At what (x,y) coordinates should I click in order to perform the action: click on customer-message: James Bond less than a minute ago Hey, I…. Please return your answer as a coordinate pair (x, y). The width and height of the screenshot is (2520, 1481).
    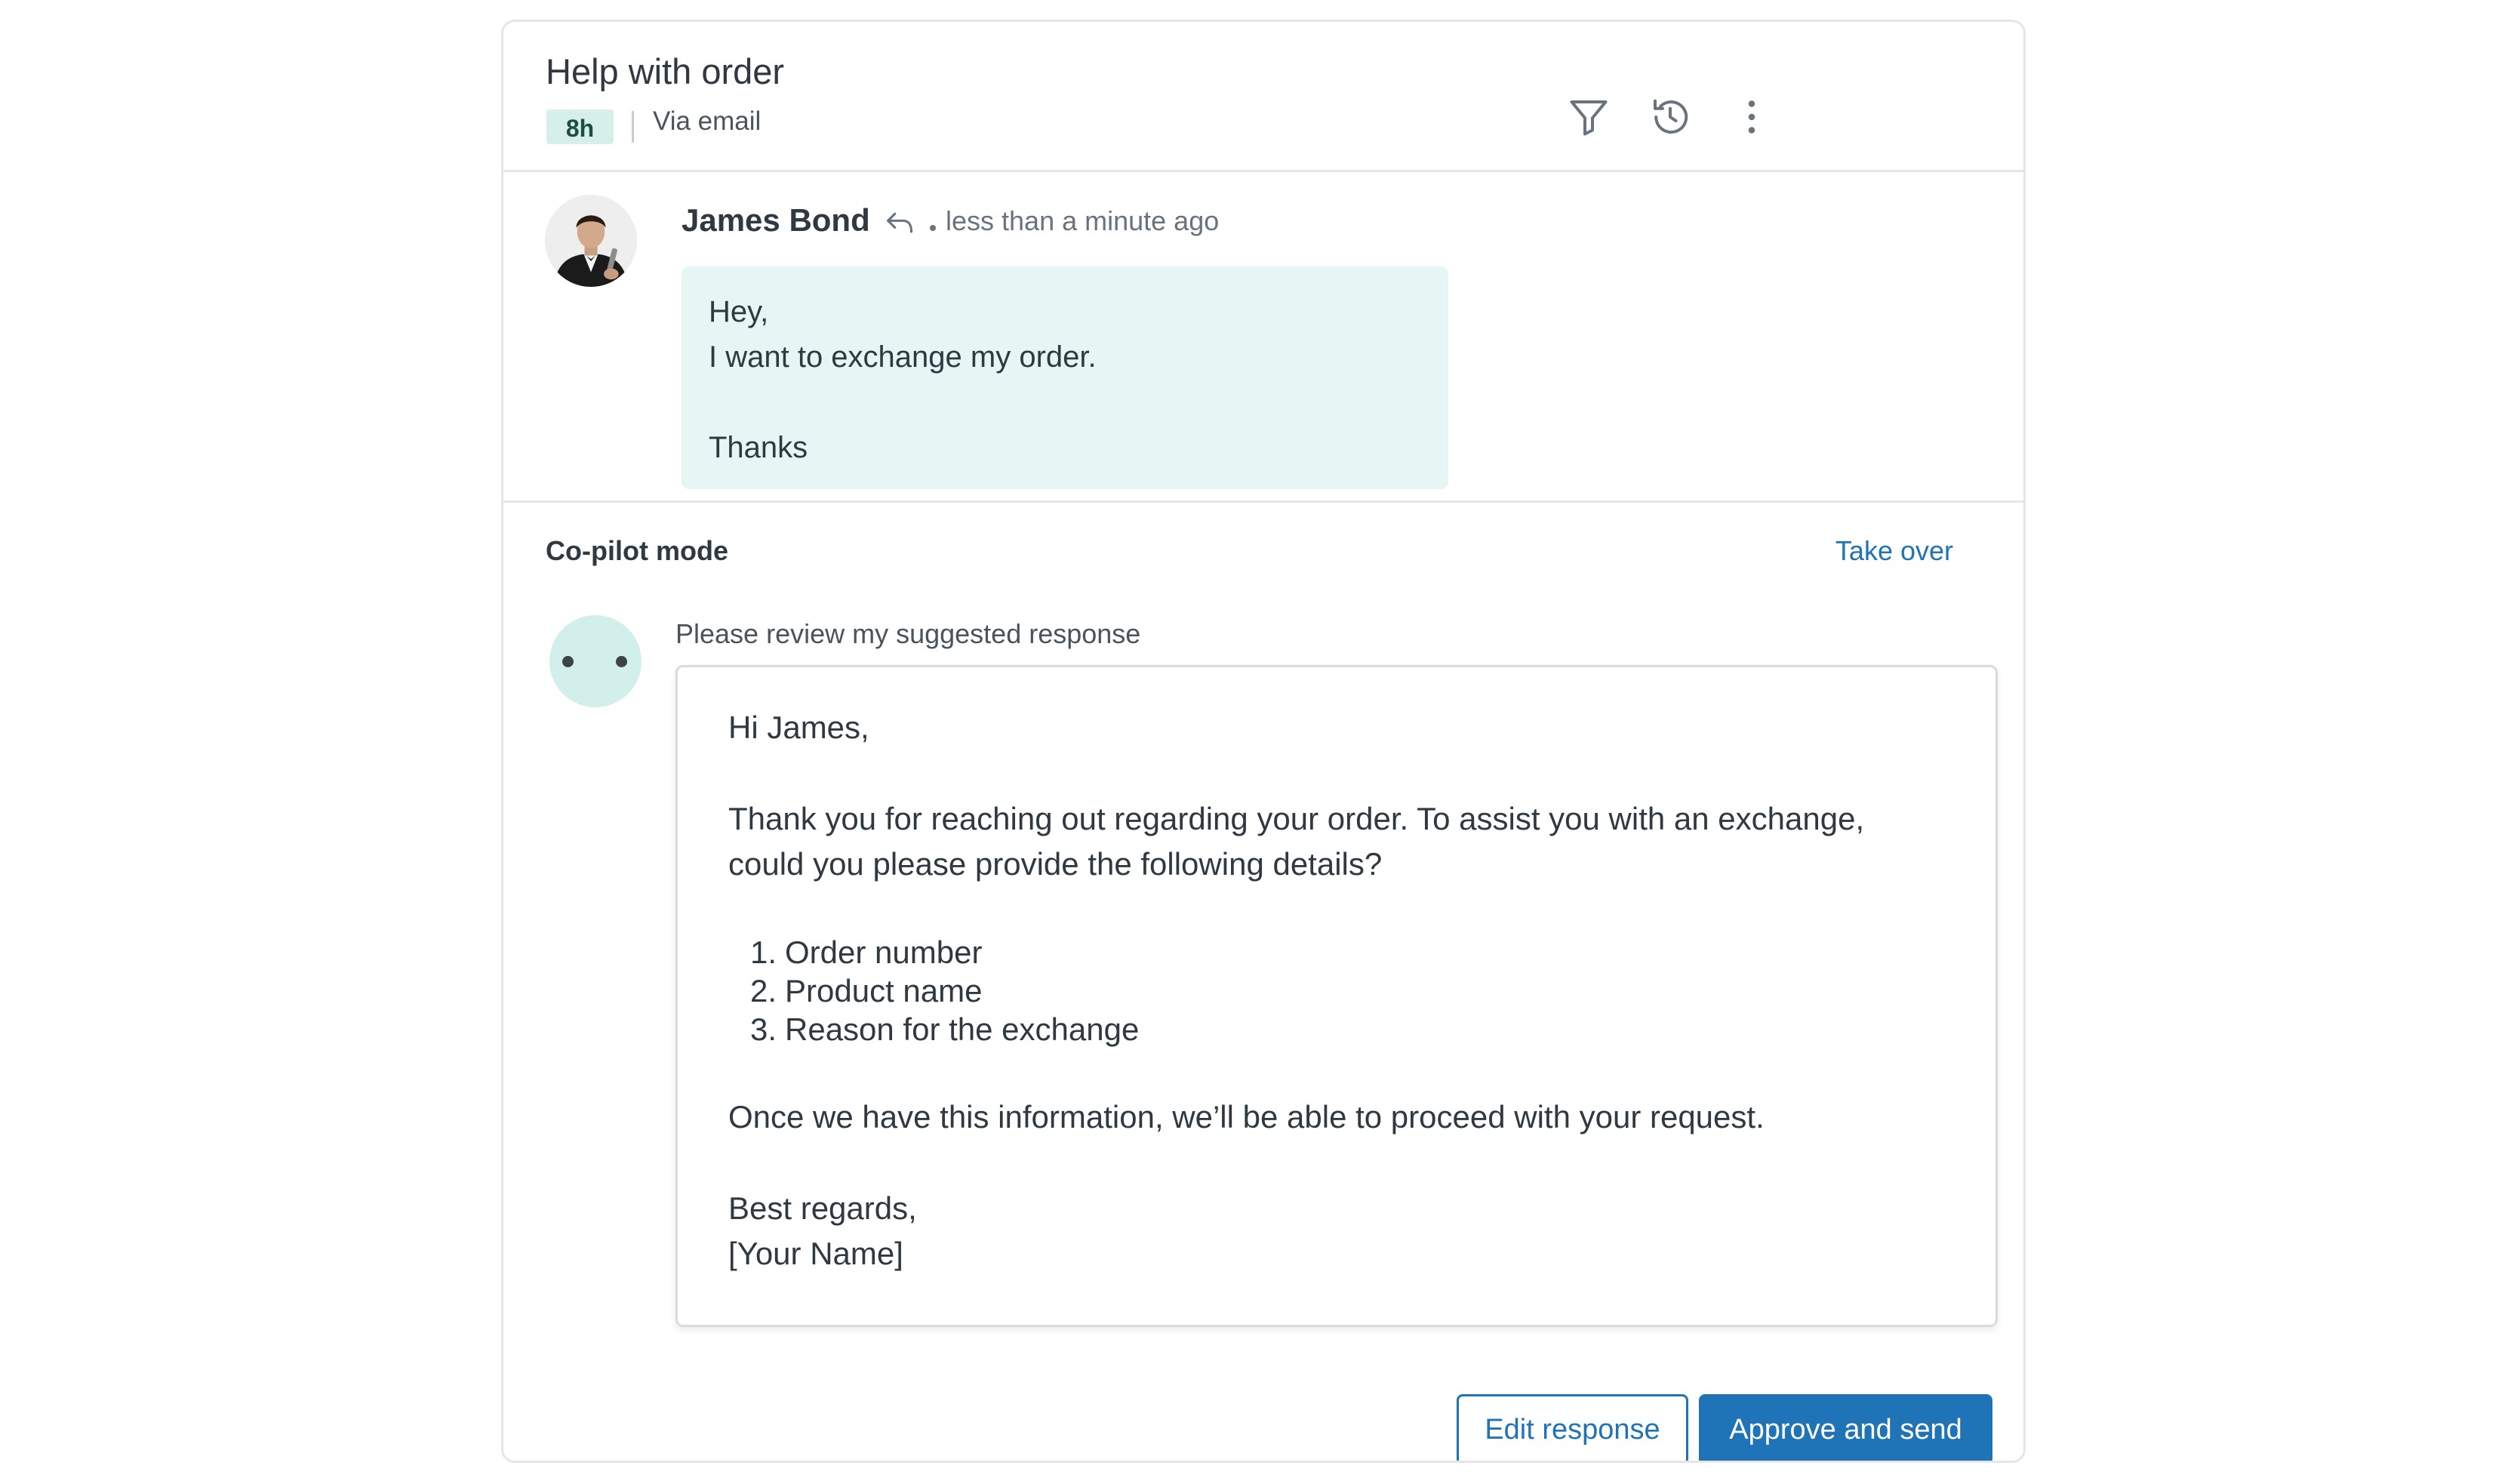
    Looking at the image, I should click on (1263, 337).